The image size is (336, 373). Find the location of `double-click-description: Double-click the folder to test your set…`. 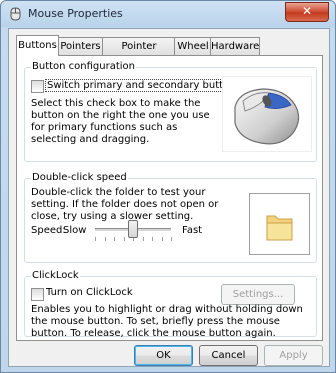

double-click-description: Double-click the folder to test your set… is located at coordinates (125, 204).